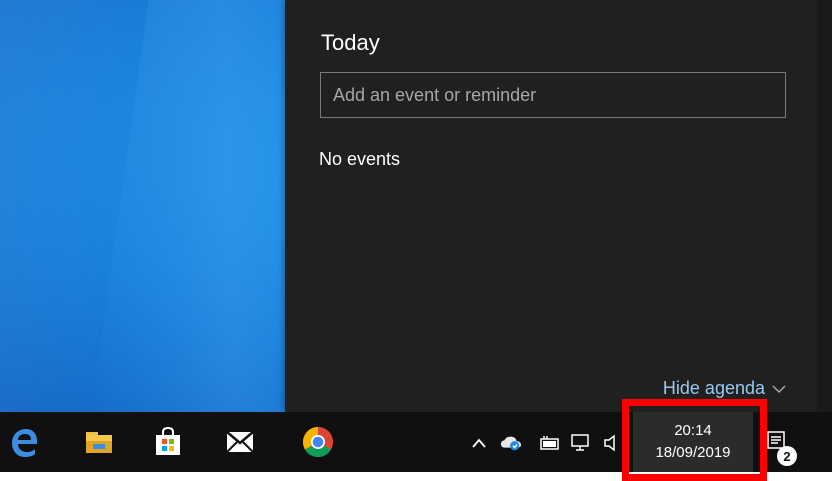 The width and height of the screenshot is (832, 481). I want to click on add-event-input, so click(553, 95).